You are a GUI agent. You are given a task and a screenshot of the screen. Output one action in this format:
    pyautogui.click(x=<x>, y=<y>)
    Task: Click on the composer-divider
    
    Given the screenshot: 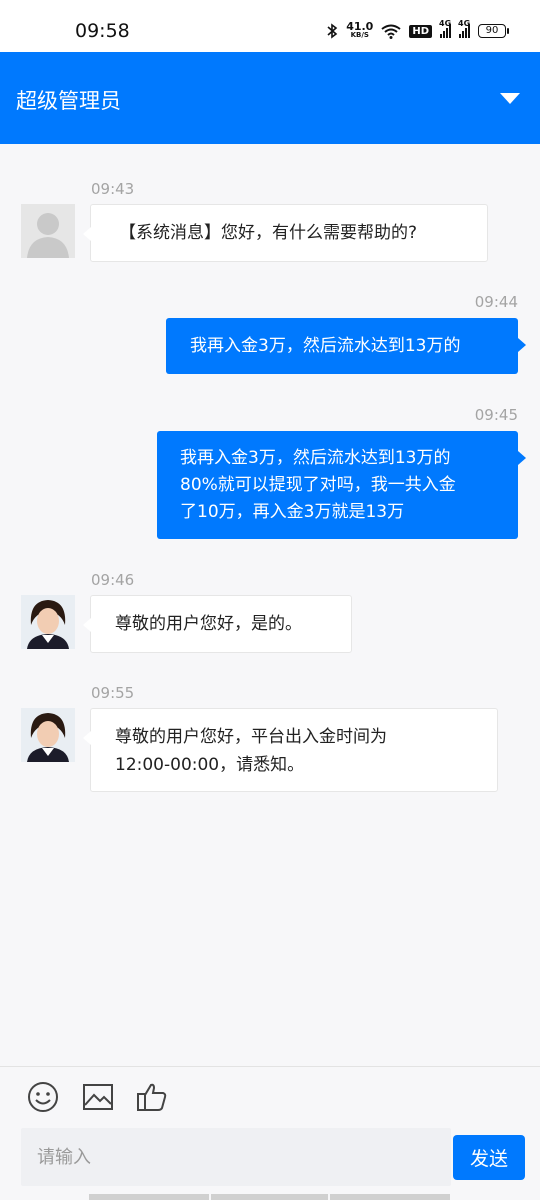 What is the action you would take?
    pyautogui.click(x=270, y=1066)
    